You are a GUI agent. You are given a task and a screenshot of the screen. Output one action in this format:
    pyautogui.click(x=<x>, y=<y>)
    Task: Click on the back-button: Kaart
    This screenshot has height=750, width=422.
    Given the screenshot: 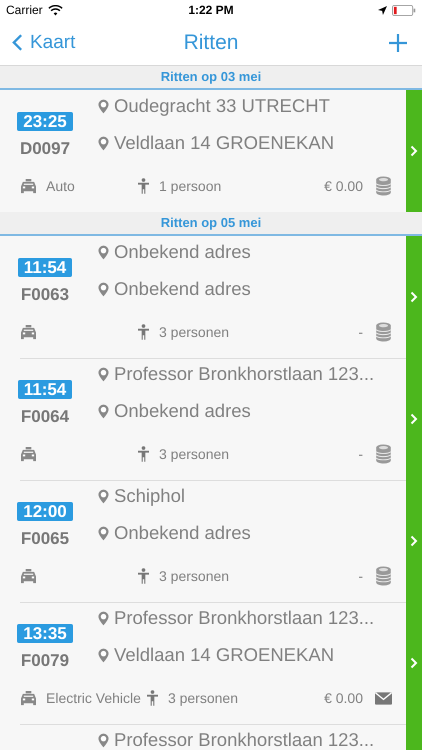 What is the action you would take?
    pyautogui.click(x=44, y=43)
    